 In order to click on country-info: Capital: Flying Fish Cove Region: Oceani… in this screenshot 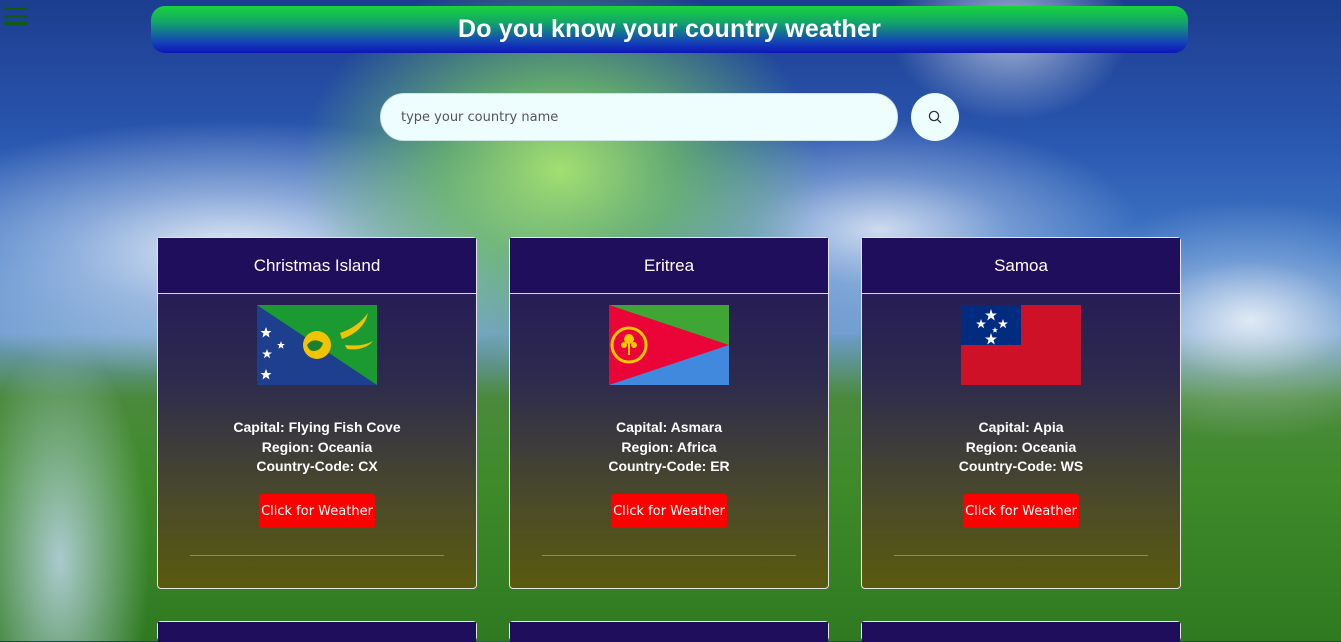, I will do `click(317, 447)`.